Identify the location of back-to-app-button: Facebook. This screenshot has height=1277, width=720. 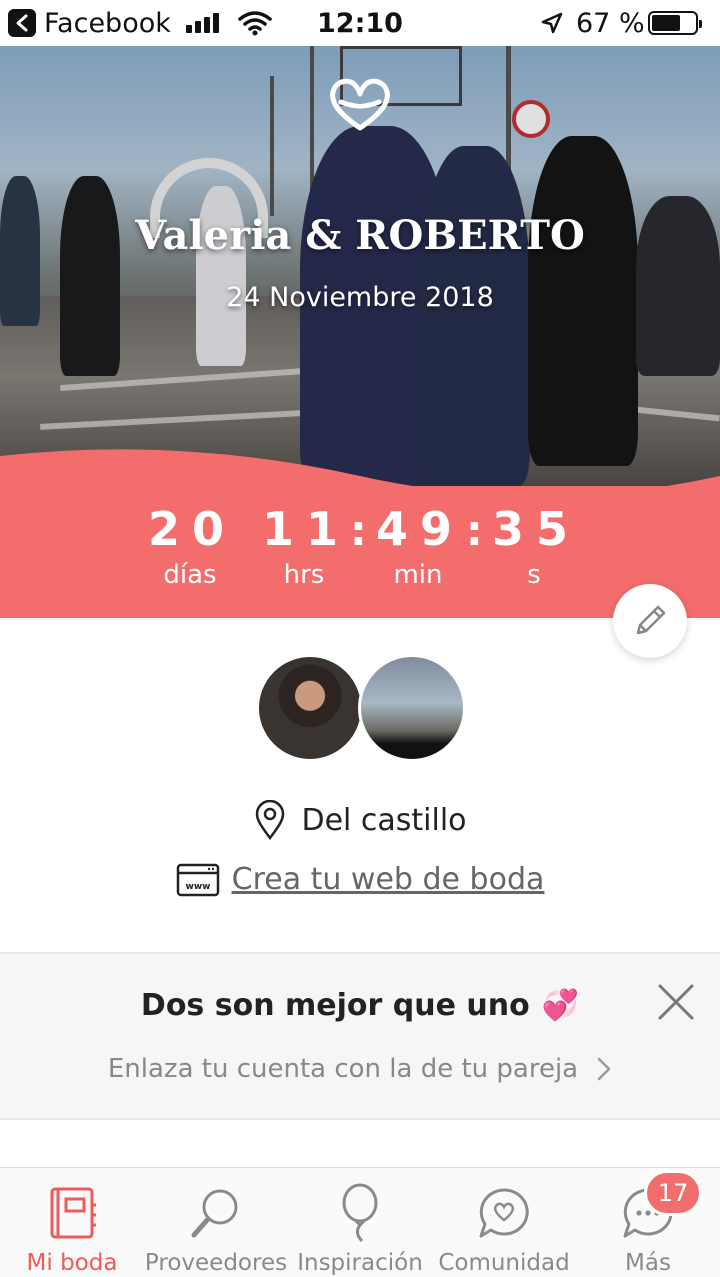
(89, 23).